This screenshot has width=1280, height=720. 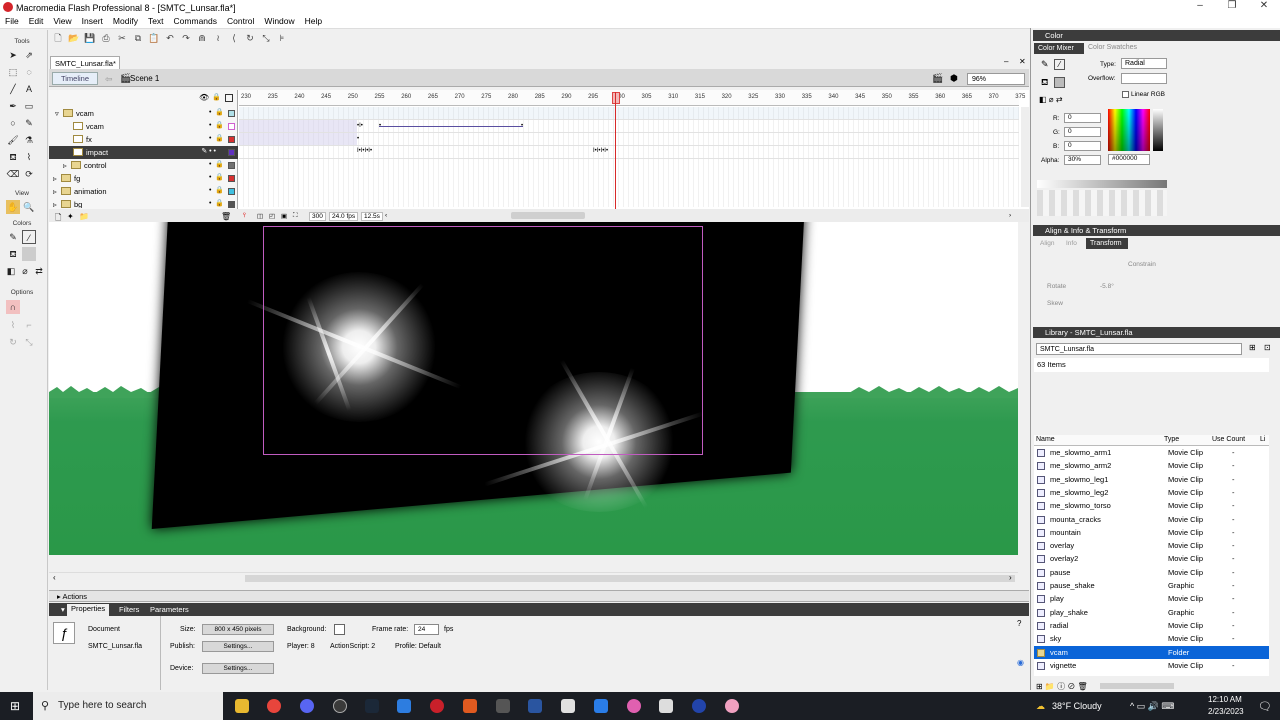 What do you see at coordinates (1044, 83) in the screenshot?
I see `fill-bucket-icon: ⛾` at bounding box center [1044, 83].